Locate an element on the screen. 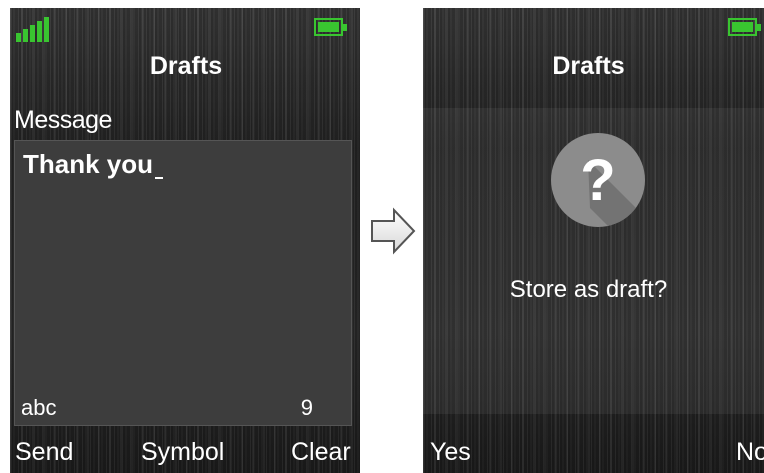 This screenshot has height=473, width=764. message-label: Message is located at coordinates (63, 120).